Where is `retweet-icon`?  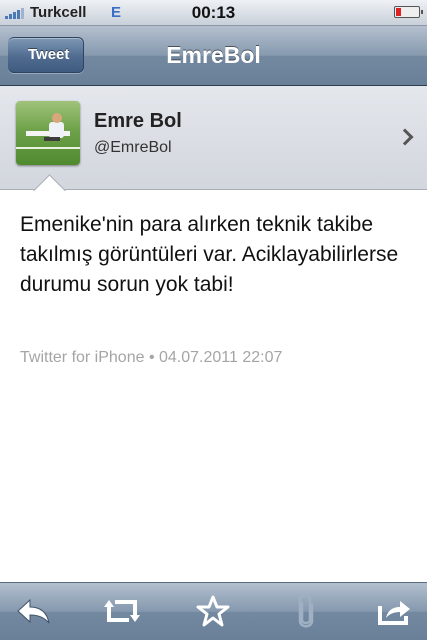 retweet-icon is located at coordinates (122, 611).